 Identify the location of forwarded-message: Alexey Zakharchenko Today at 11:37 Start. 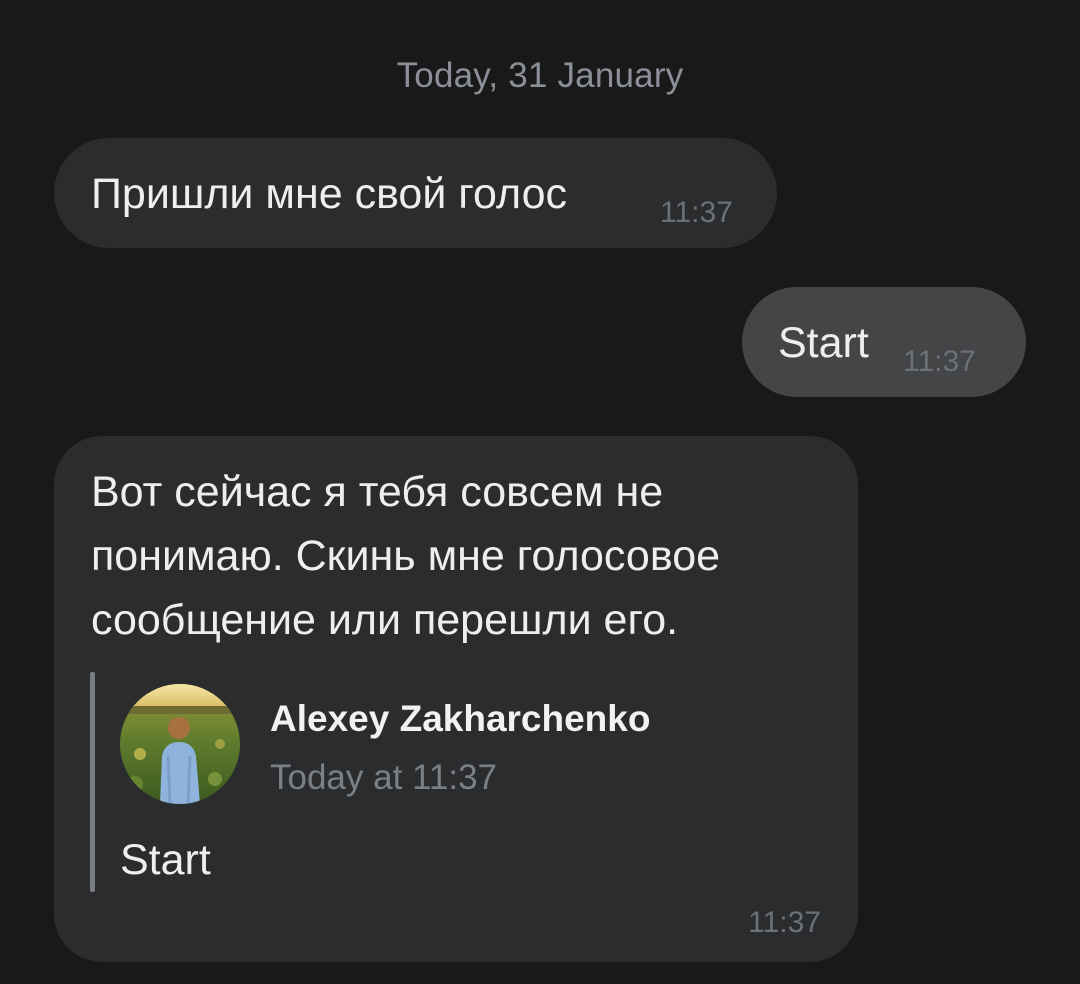
(440, 782).